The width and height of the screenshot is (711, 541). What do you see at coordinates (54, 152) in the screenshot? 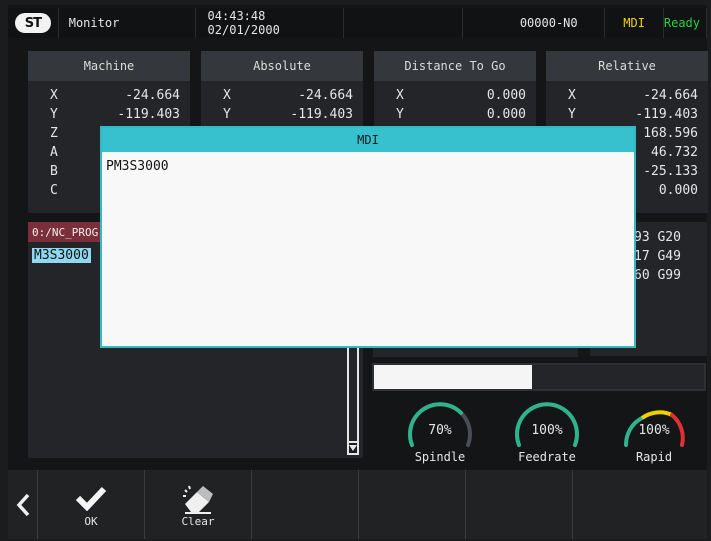
I see `axis-label: A` at bounding box center [54, 152].